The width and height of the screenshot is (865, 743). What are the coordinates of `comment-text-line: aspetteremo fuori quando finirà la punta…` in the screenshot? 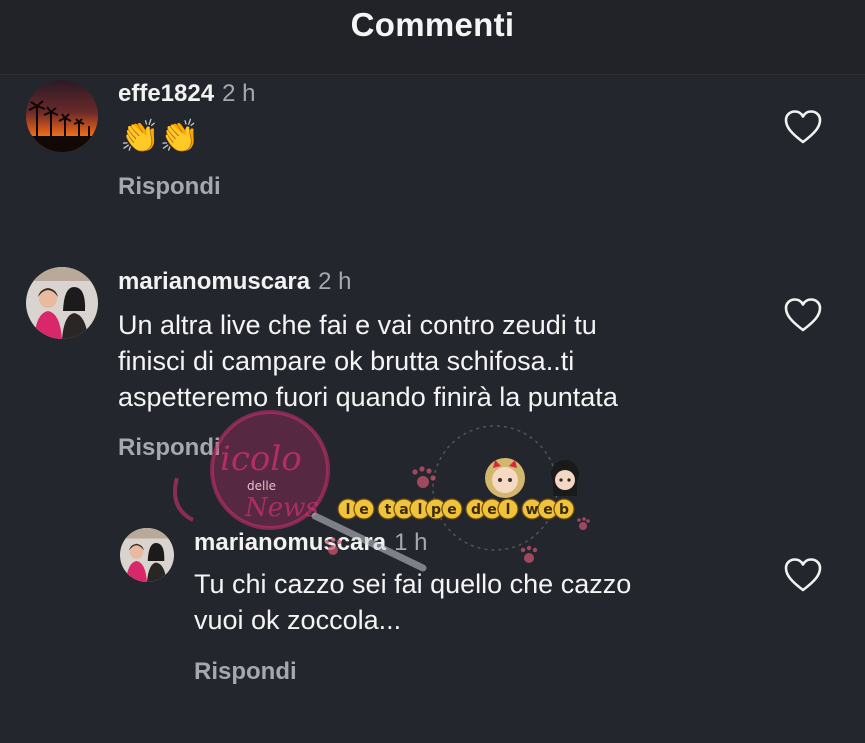 It's located at (368, 397).